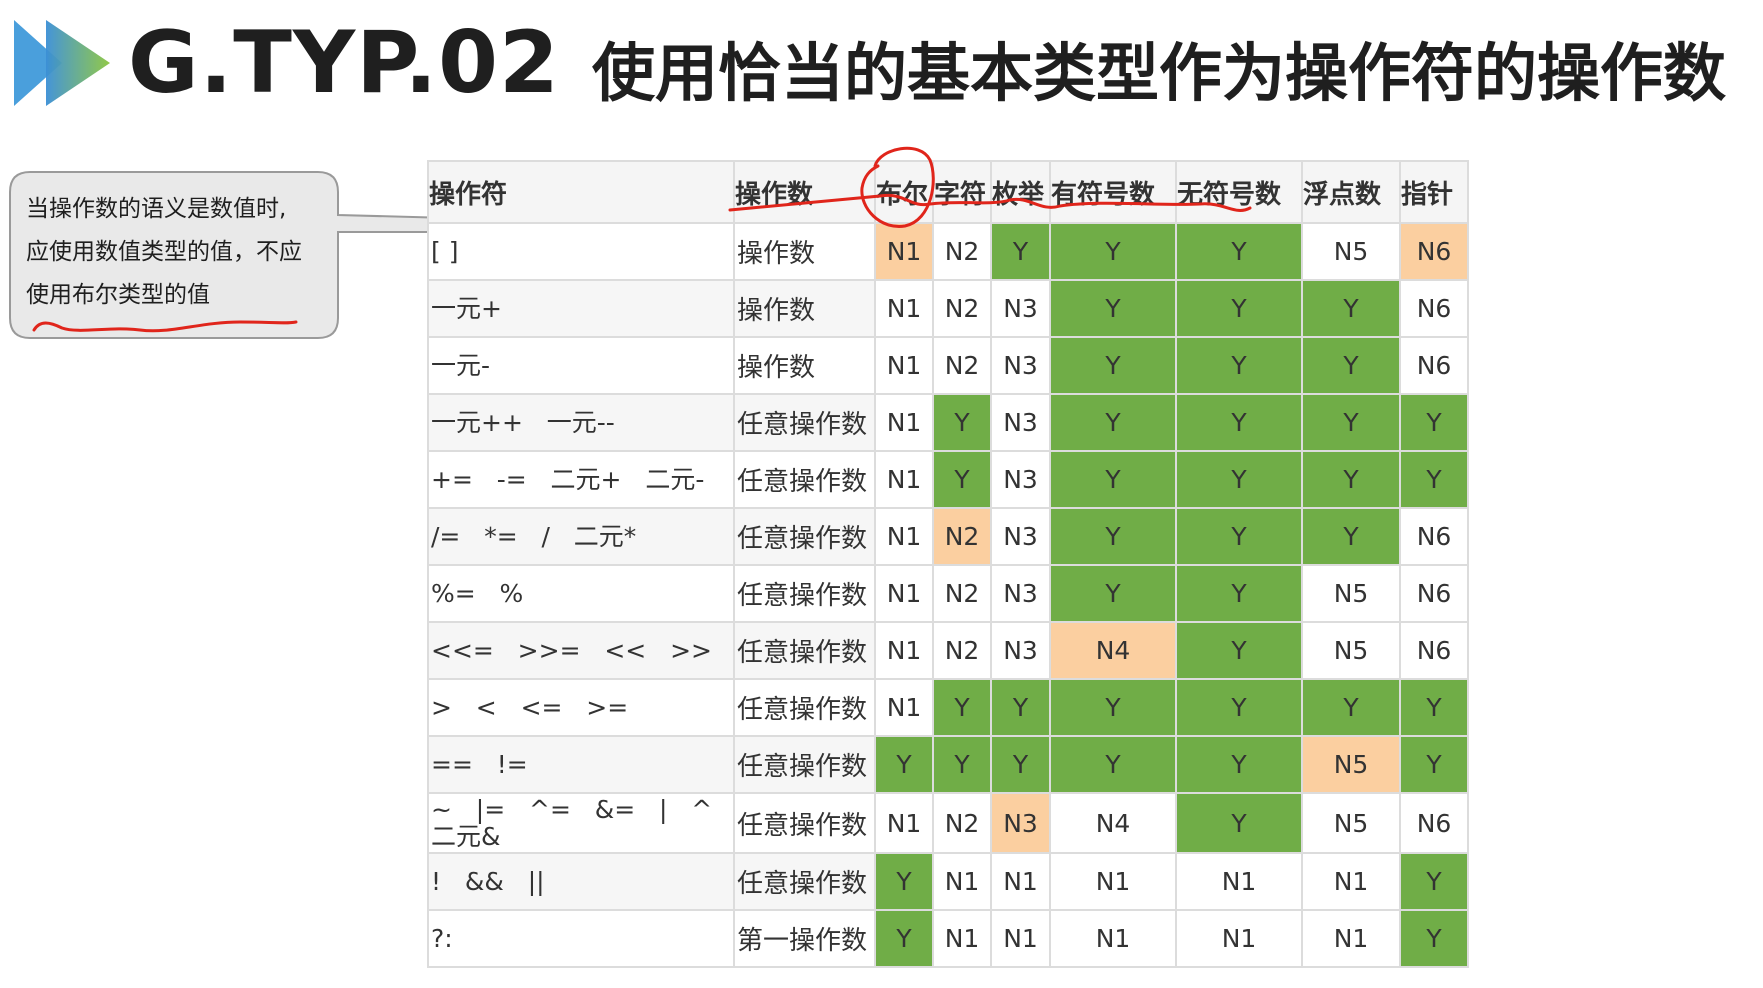 The image size is (1763, 988). I want to click on type-cell-signed: N1, so click(1113, 938).